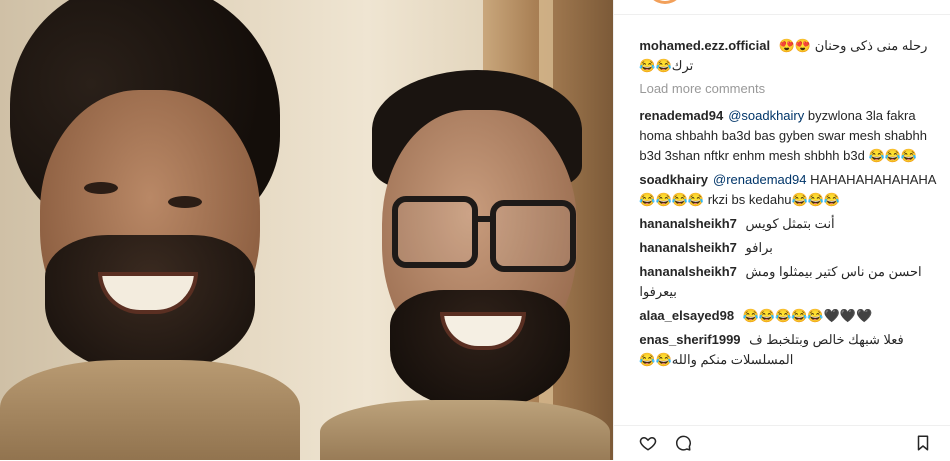 This screenshot has width=950, height=461. I want to click on comment-mention: @soadkhairy, so click(766, 115).